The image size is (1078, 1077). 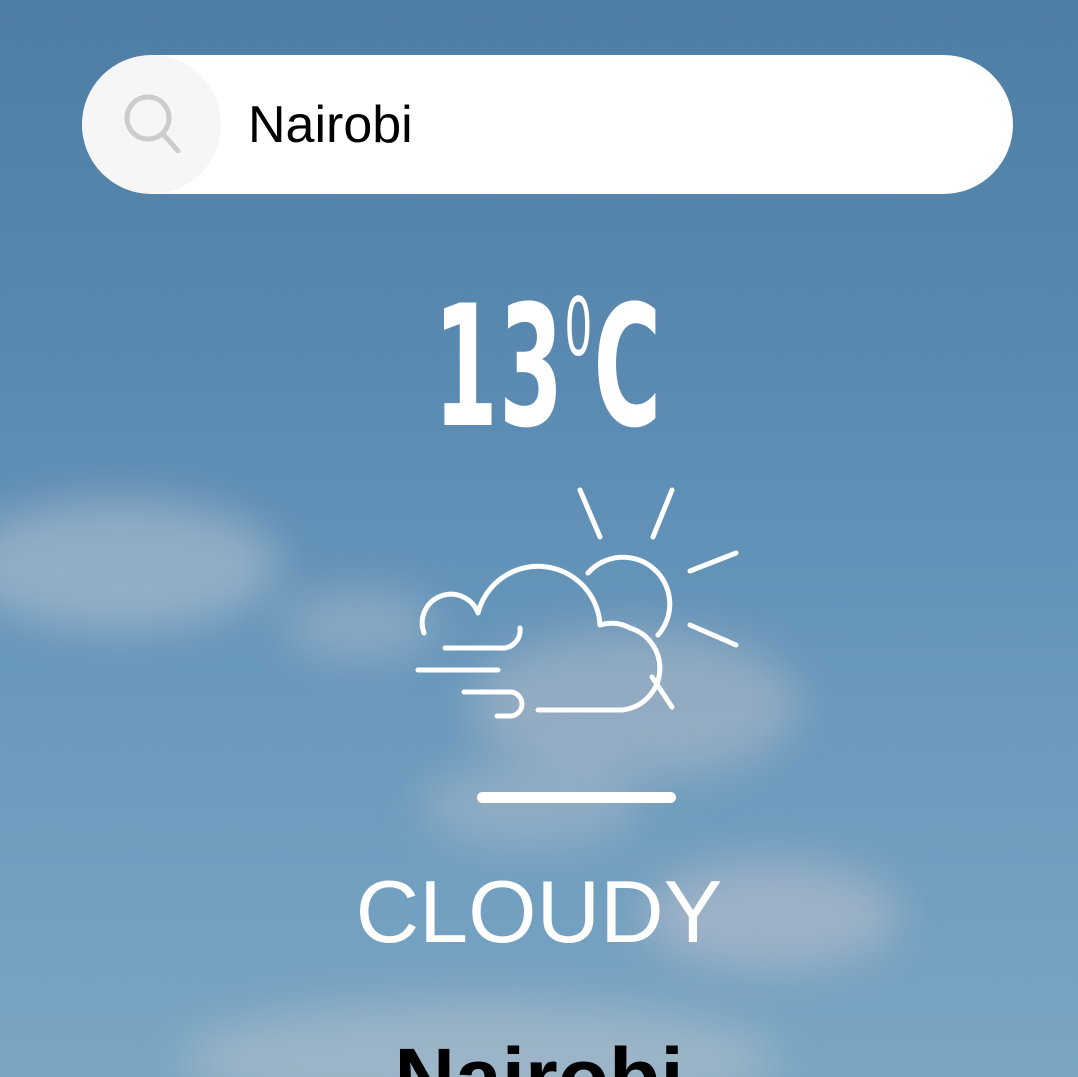 I want to click on weather-condition: CLOUDY, so click(x=539, y=911).